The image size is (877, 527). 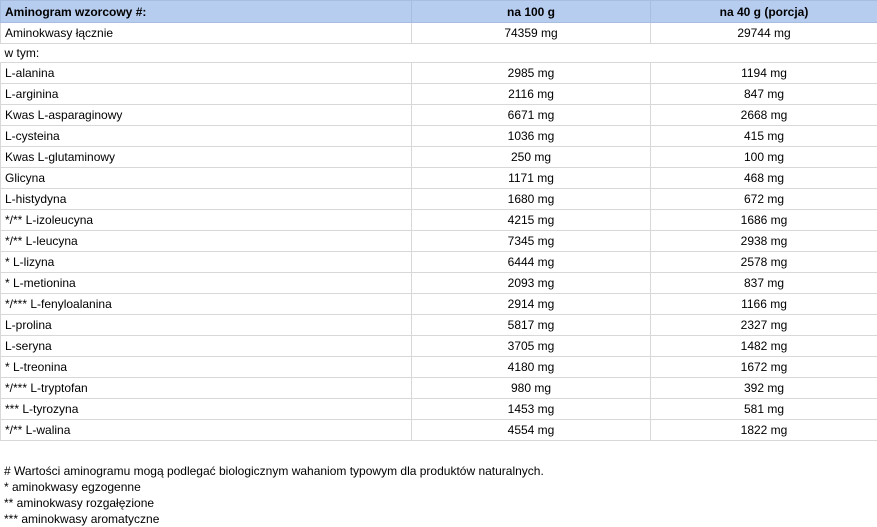 I want to click on amino-acid-label: Kwas L-asparaginowy, so click(x=206, y=115).